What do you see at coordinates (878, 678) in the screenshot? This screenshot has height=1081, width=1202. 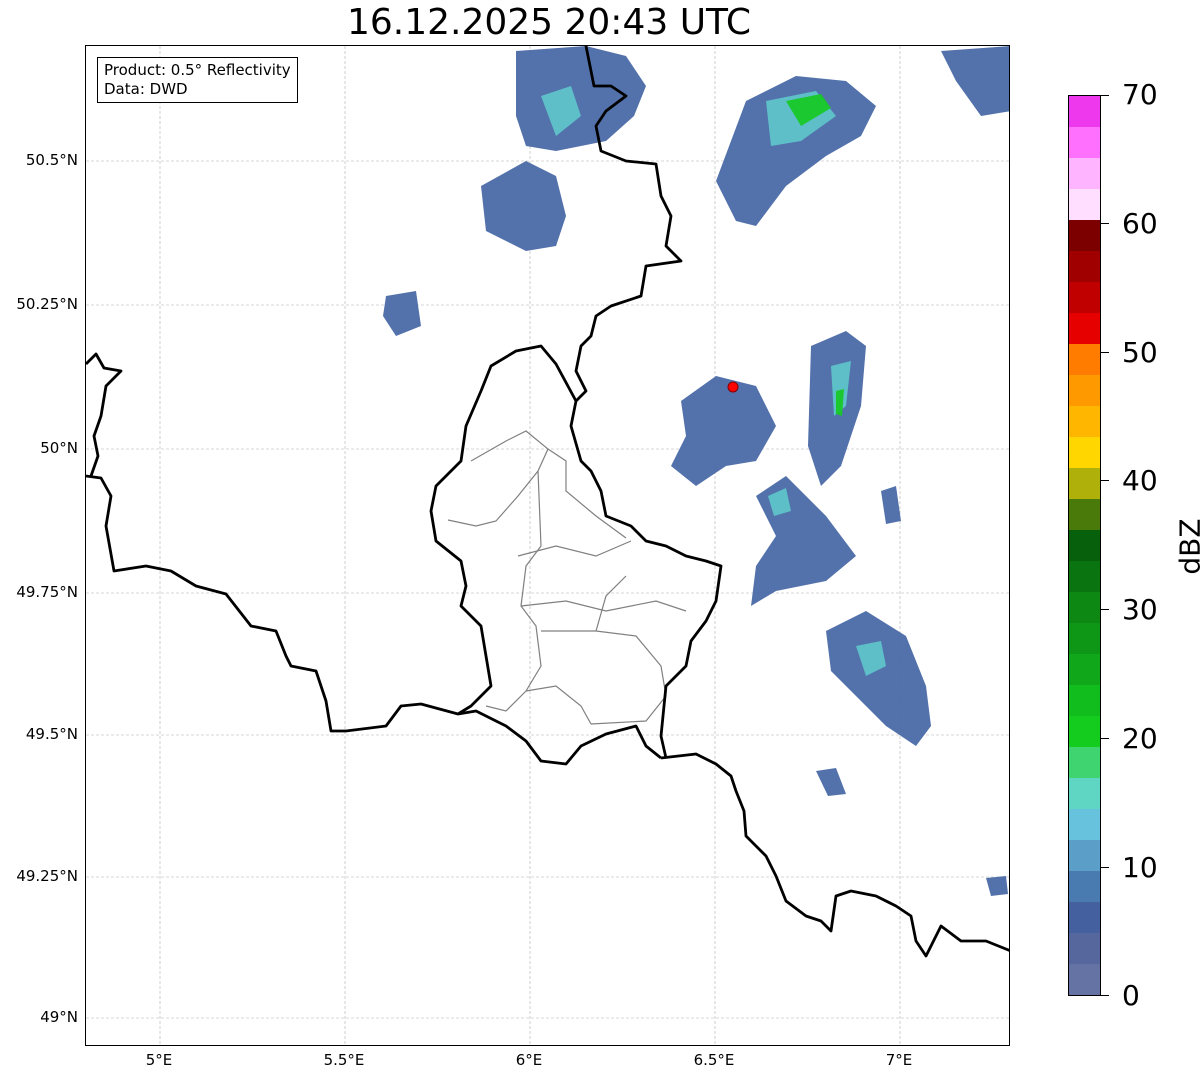 I see `echo-cell-south` at bounding box center [878, 678].